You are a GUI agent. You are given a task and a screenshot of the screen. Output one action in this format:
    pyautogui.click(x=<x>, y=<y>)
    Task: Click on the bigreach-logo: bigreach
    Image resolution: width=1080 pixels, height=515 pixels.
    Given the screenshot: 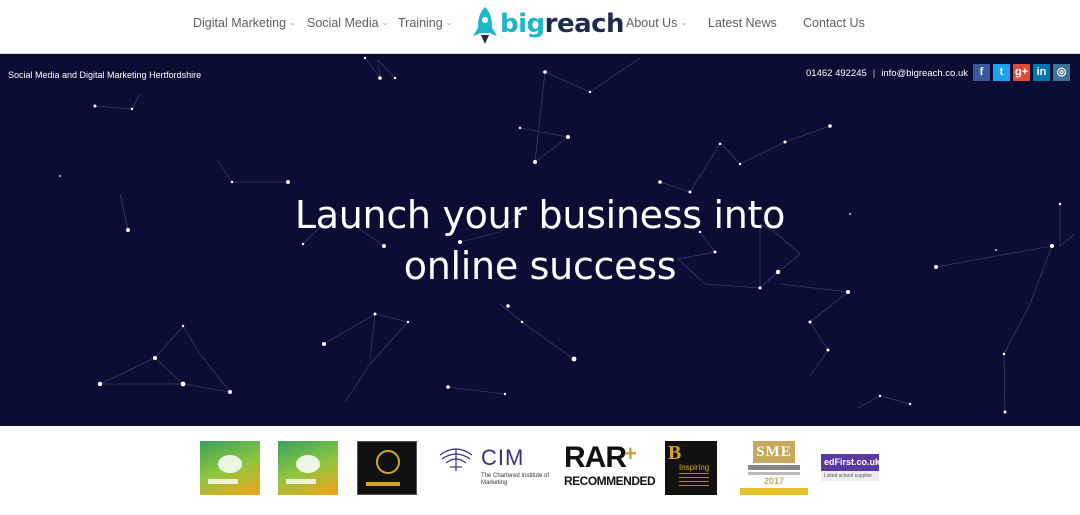 What is the action you would take?
    pyautogui.click(x=547, y=26)
    